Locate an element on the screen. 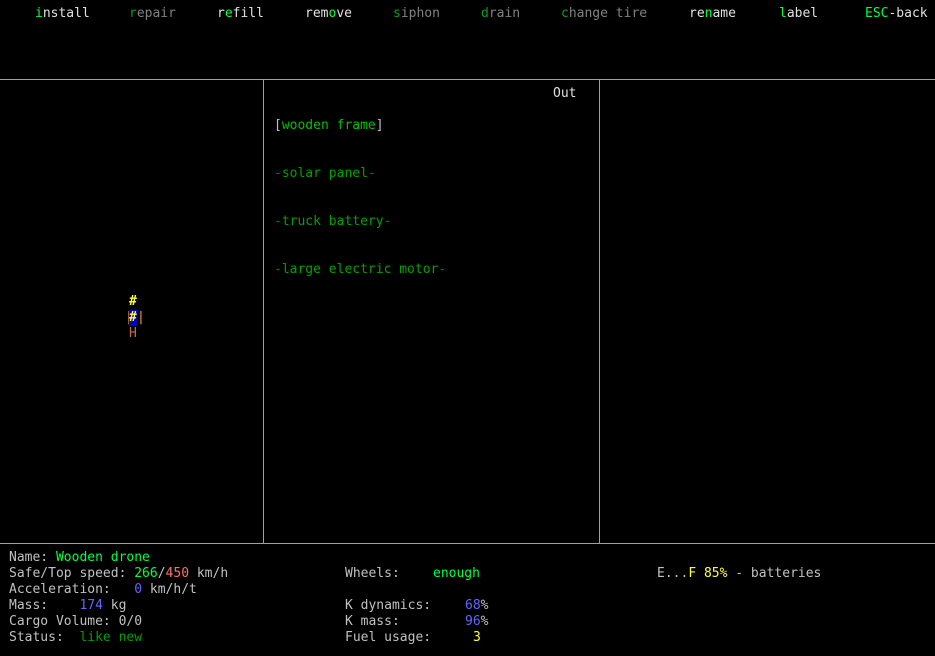 The image size is (935, 656). vehicle-tile-bottom: H is located at coordinates (133, 333).